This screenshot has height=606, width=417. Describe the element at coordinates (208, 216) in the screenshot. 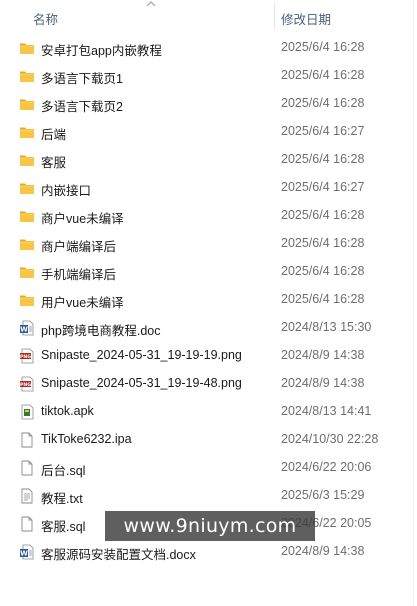

I see `file-row: 商户vue未编译 2025/6/4 16:28` at that location.